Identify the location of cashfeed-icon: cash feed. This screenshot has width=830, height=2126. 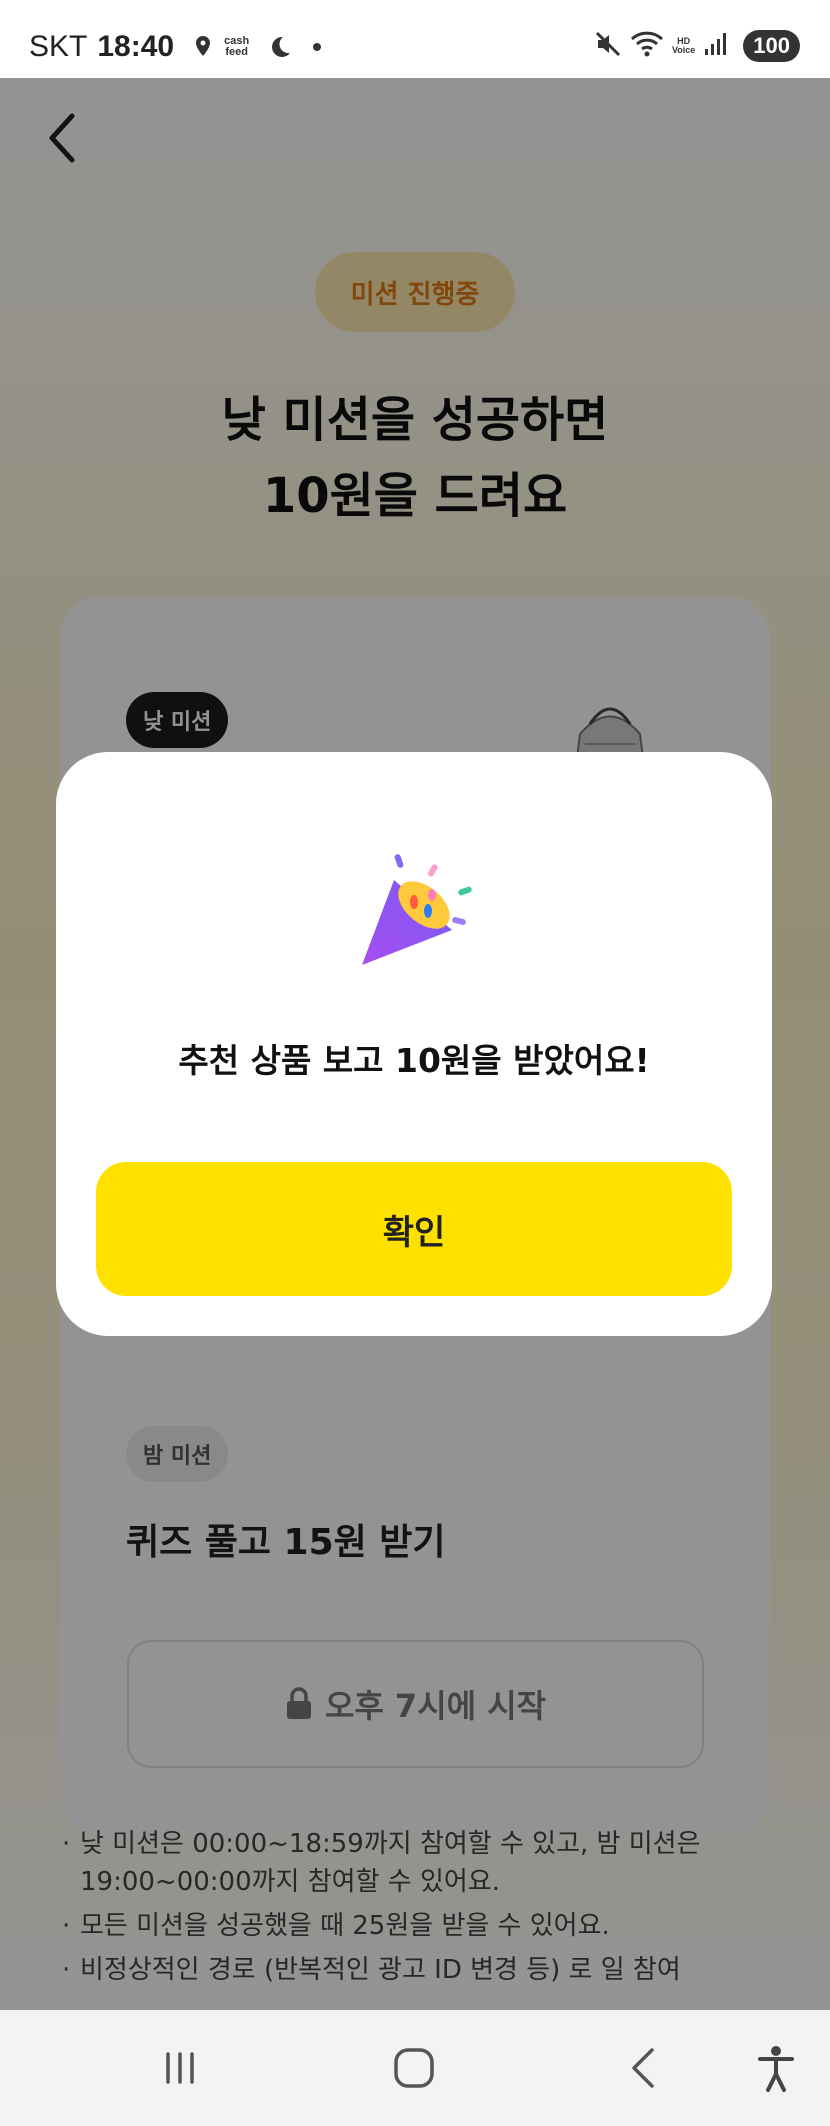
(237, 46).